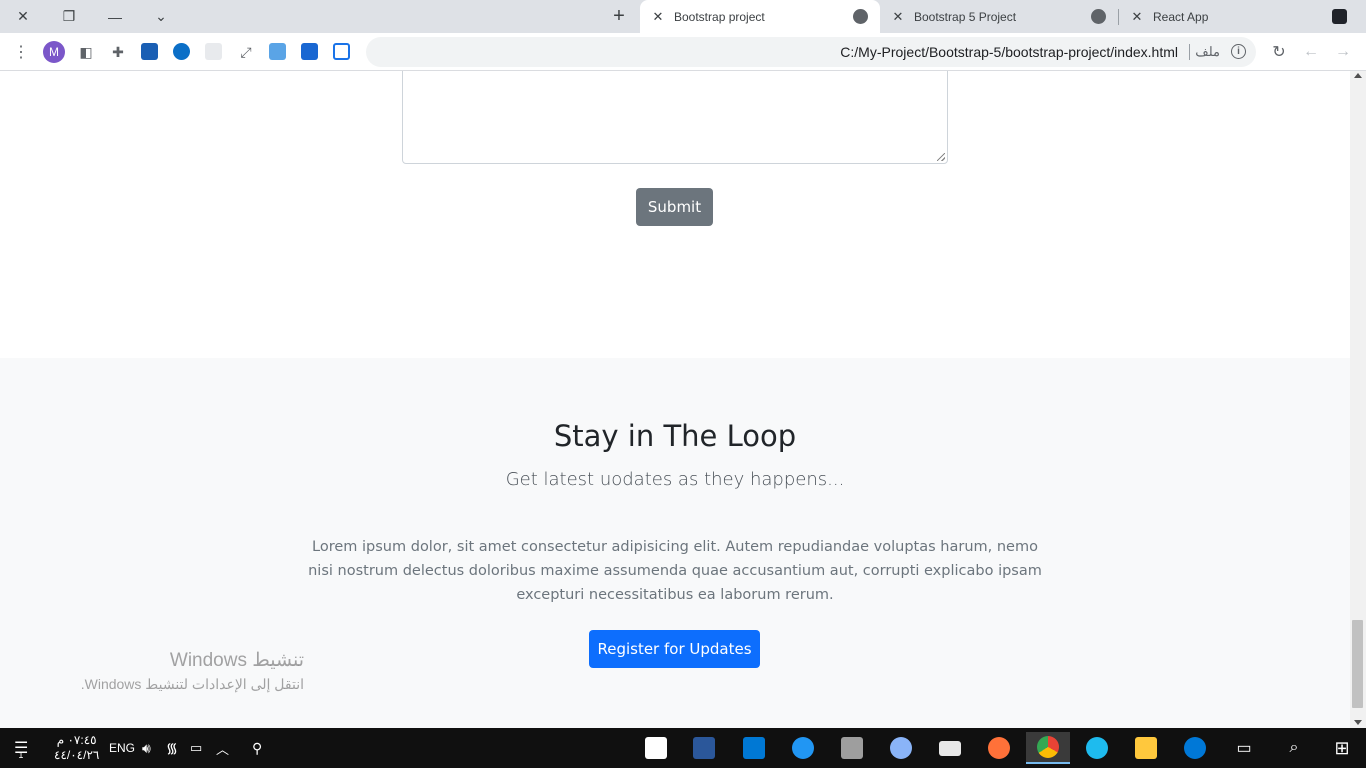  Describe the element at coordinates (181, 51) in the screenshot. I see `extension-globe-icon` at that location.